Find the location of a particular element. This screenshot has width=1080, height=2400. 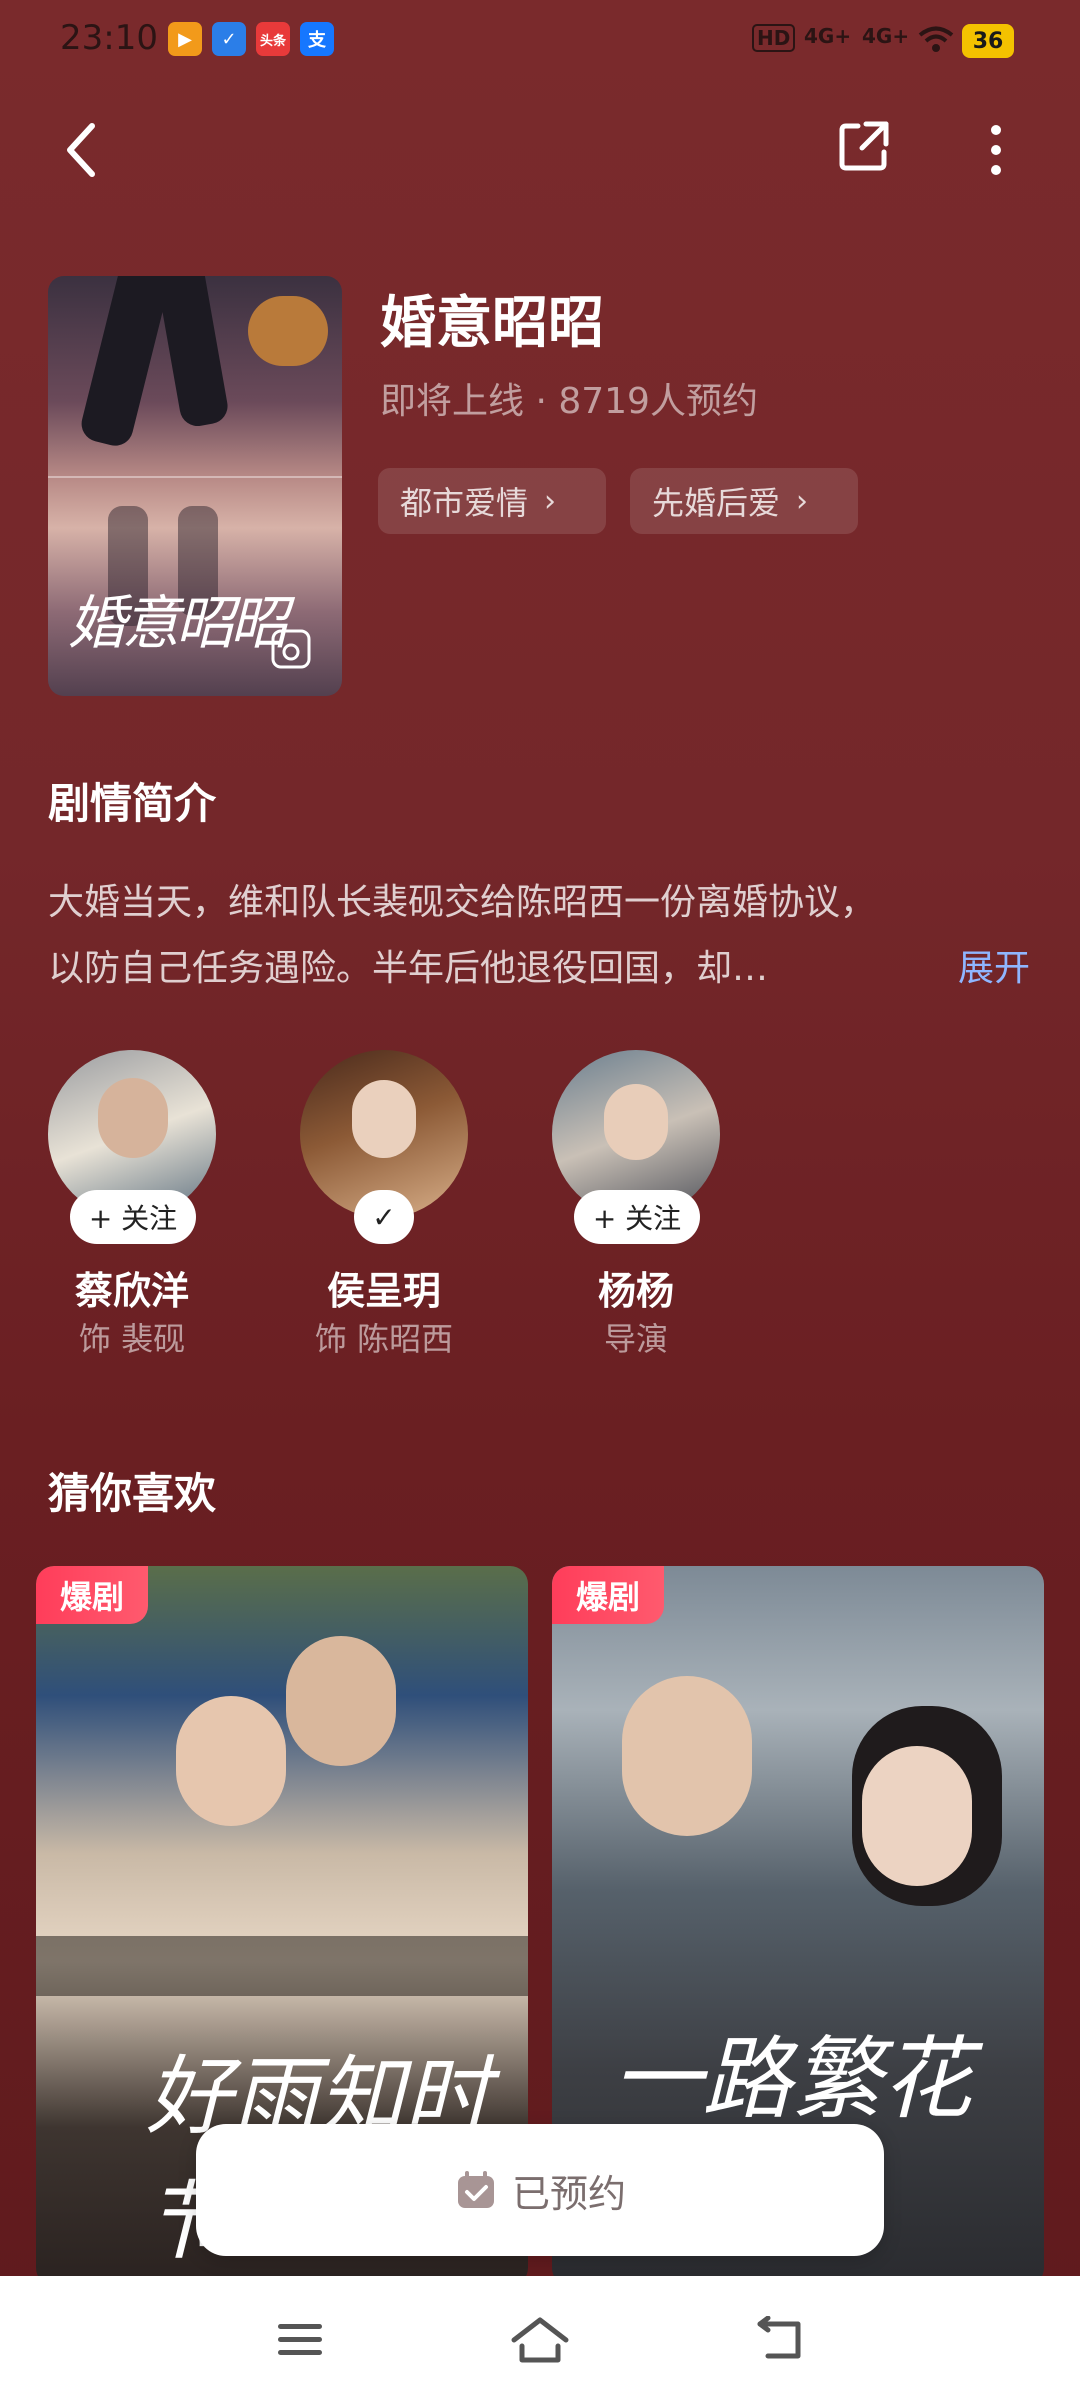

drama-title: 婚意昭昭 is located at coordinates (492, 323).